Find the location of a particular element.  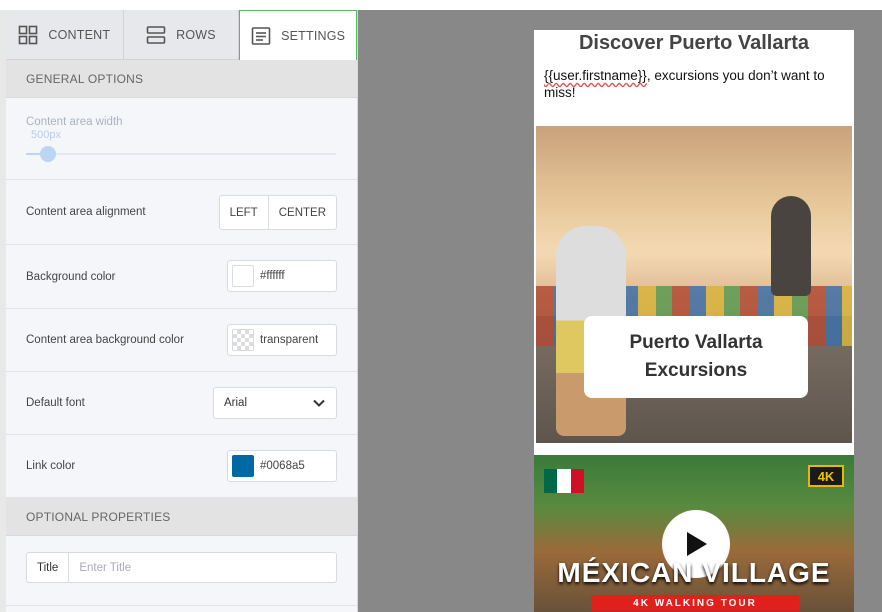

video-title: MÉXICAN VILLAGE is located at coordinates (694, 572).